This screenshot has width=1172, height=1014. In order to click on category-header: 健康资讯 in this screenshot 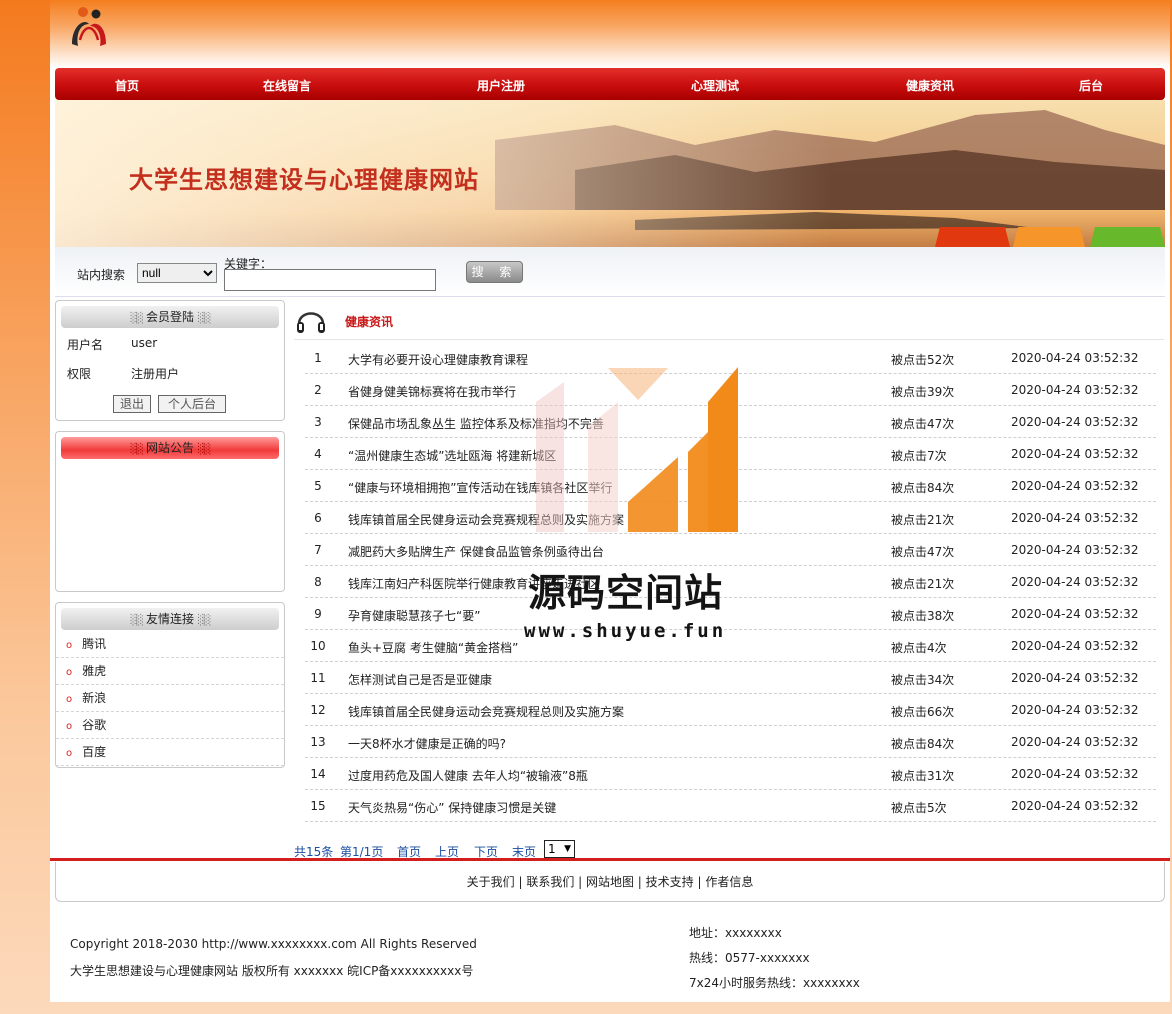, I will do `click(729, 320)`.